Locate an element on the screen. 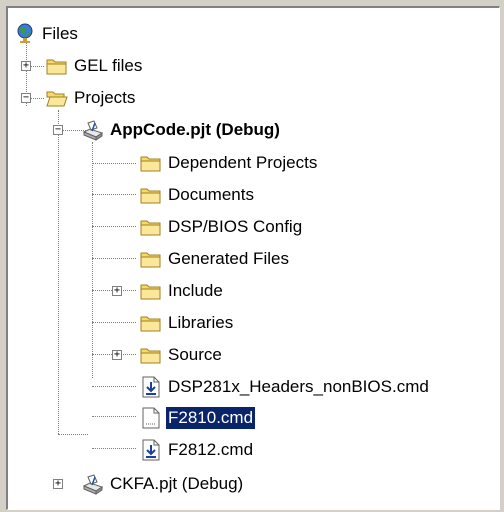  tree-item-label: Include is located at coordinates (195, 290).